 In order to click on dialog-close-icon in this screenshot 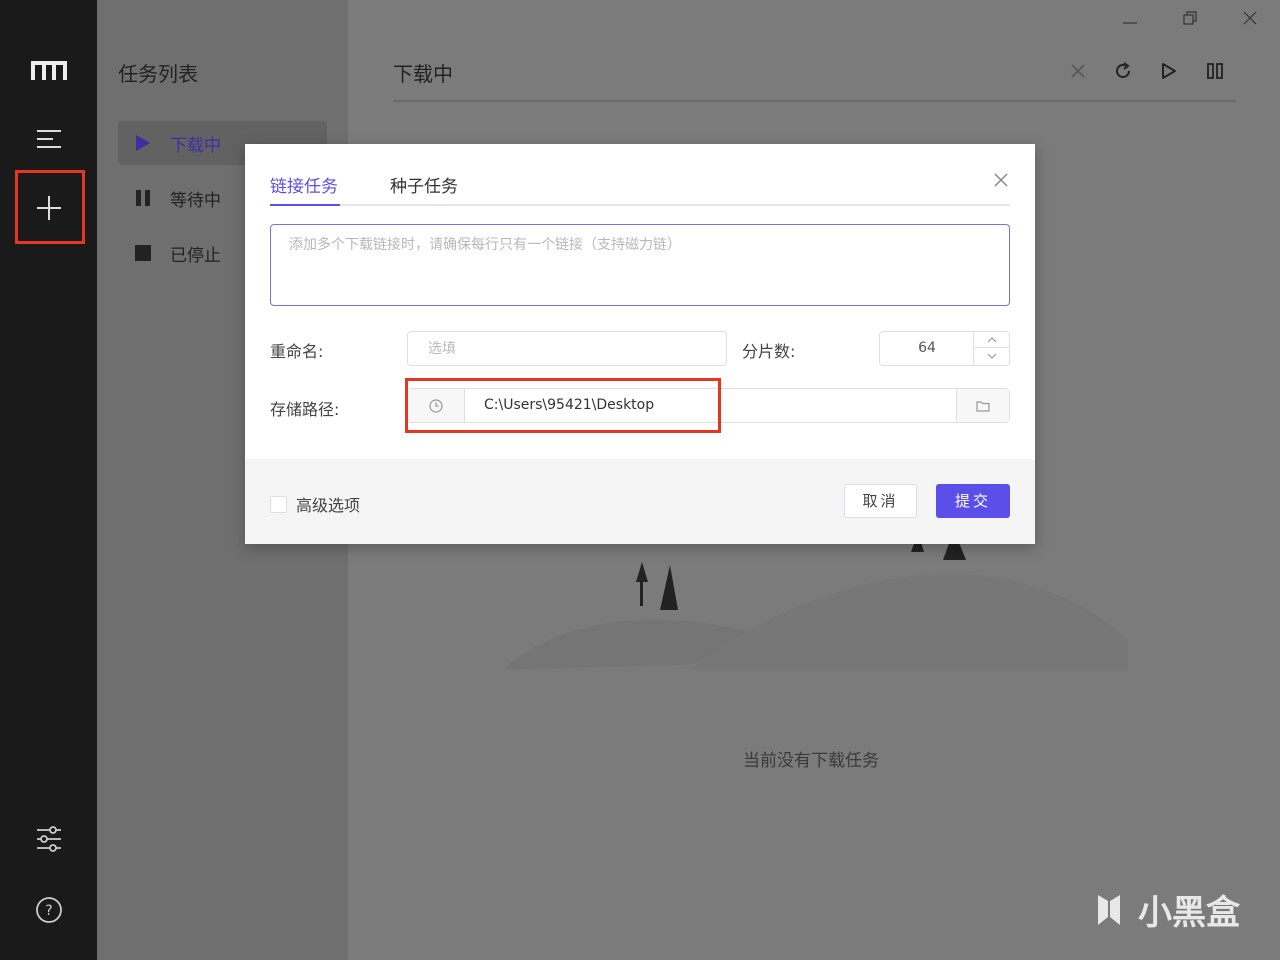, I will do `click(1001, 180)`.